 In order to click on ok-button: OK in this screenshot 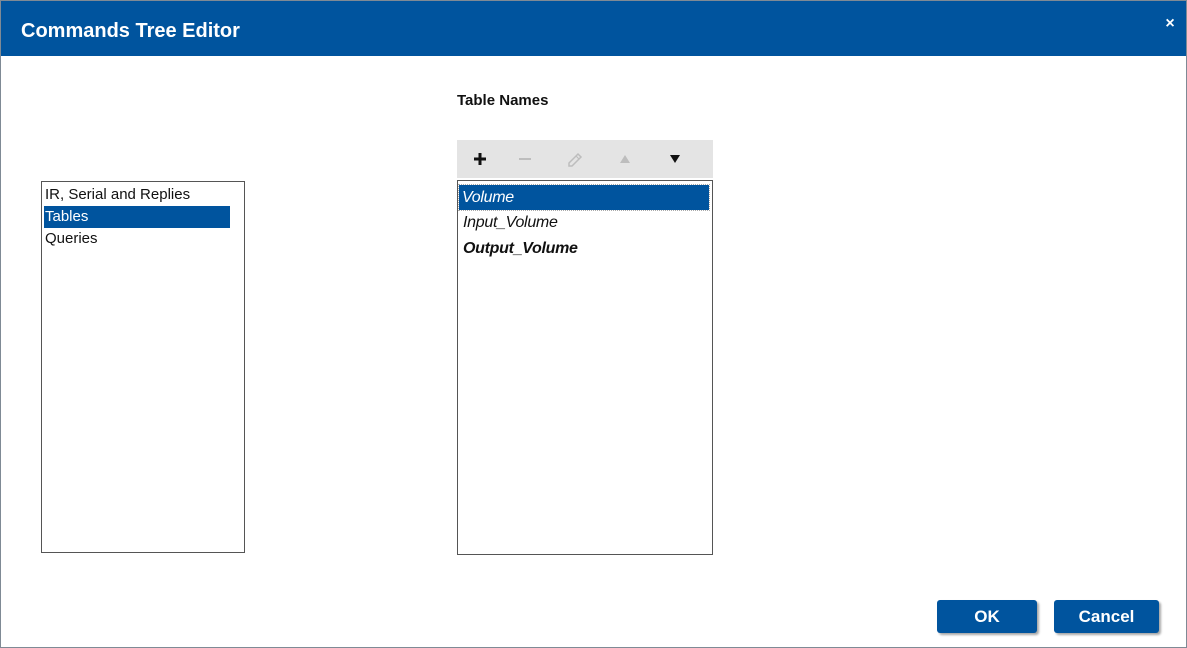, I will do `click(987, 616)`.